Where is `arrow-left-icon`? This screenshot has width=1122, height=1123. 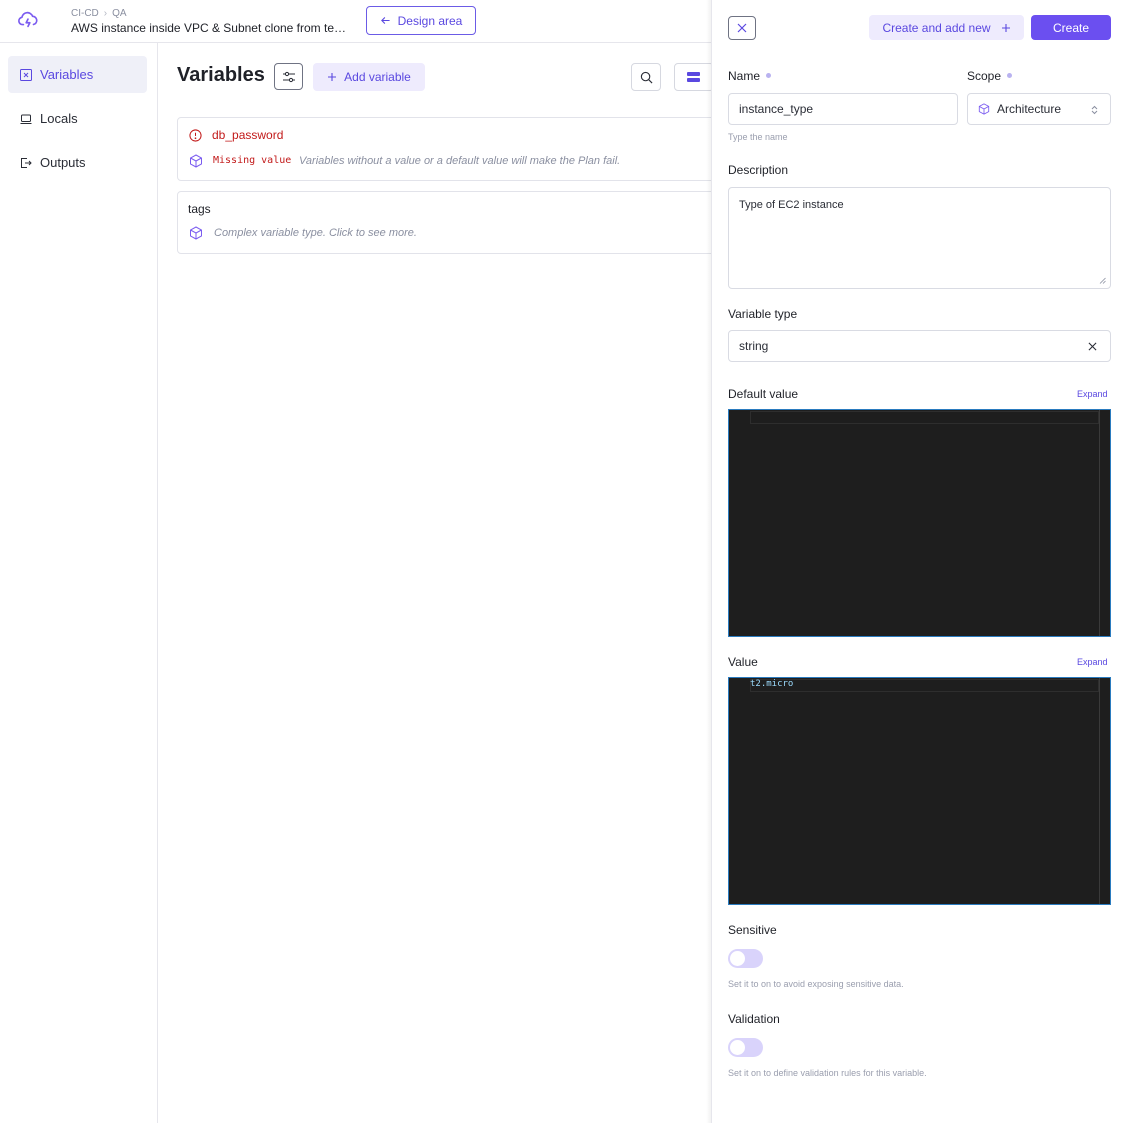 arrow-left-icon is located at coordinates (385, 20).